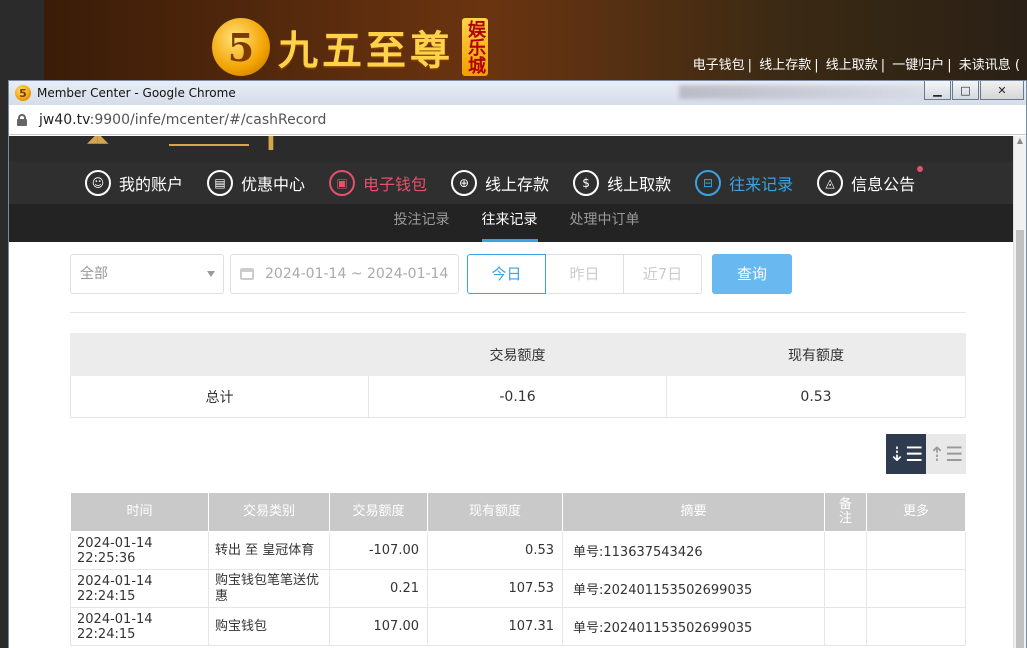  Describe the element at coordinates (273, 184) in the screenshot. I see `nav-label: 优惠中心` at that location.